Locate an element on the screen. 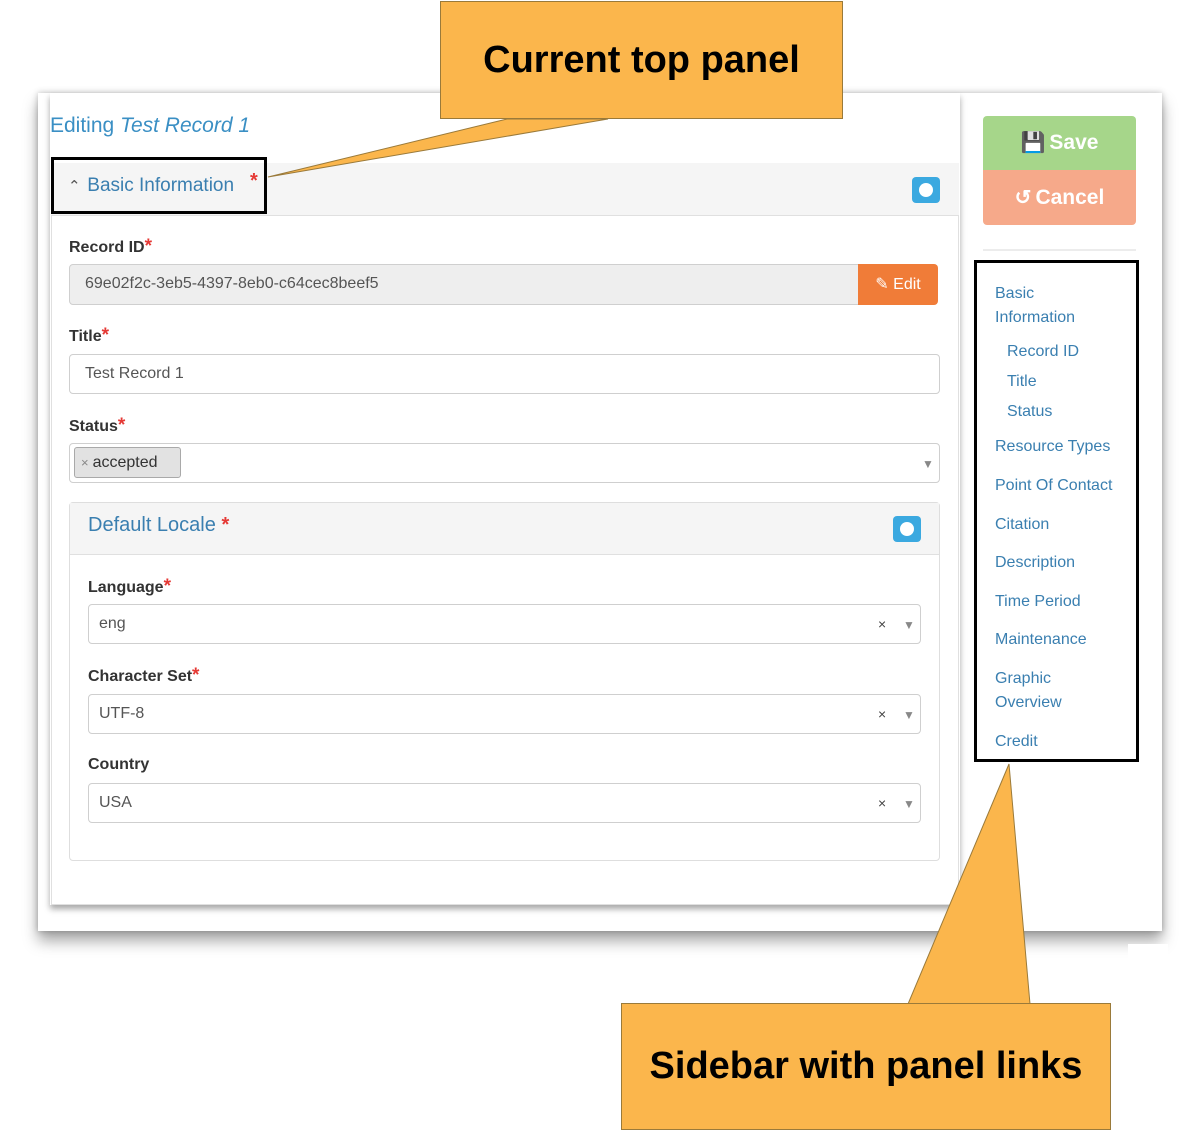  bottom-callout-pointer is located at coordinates (969, 884).